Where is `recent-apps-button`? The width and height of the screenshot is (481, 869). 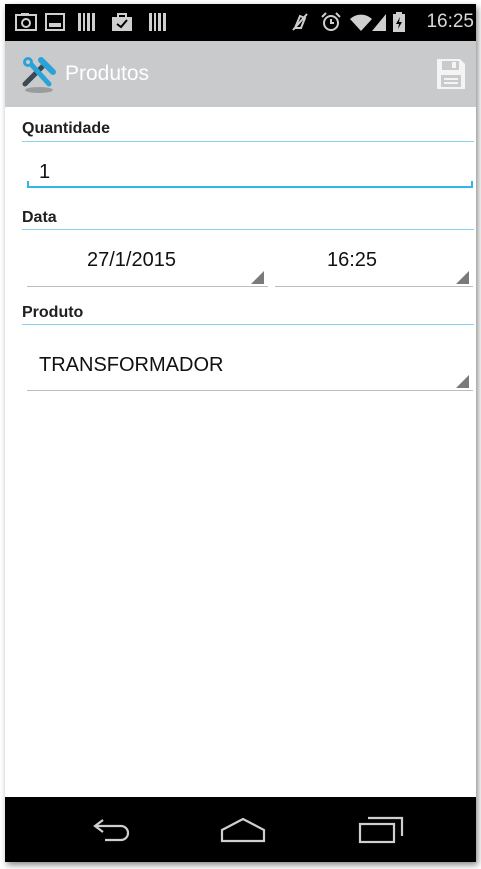 recent-apps-button is located at coordinates (381, 830).